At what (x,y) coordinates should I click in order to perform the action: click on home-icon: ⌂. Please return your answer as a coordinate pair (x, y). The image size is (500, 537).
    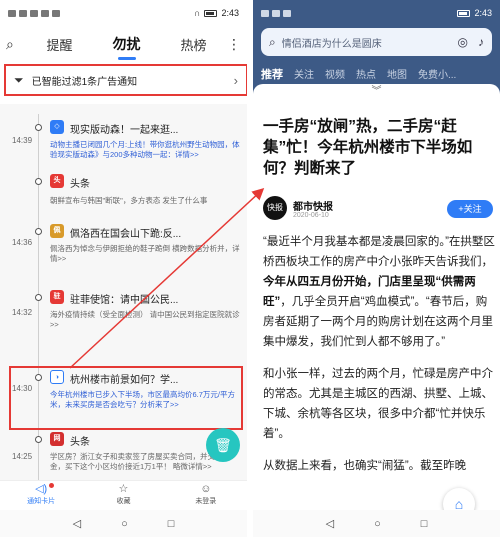
    Looking at the image, I should click on (459, 499).